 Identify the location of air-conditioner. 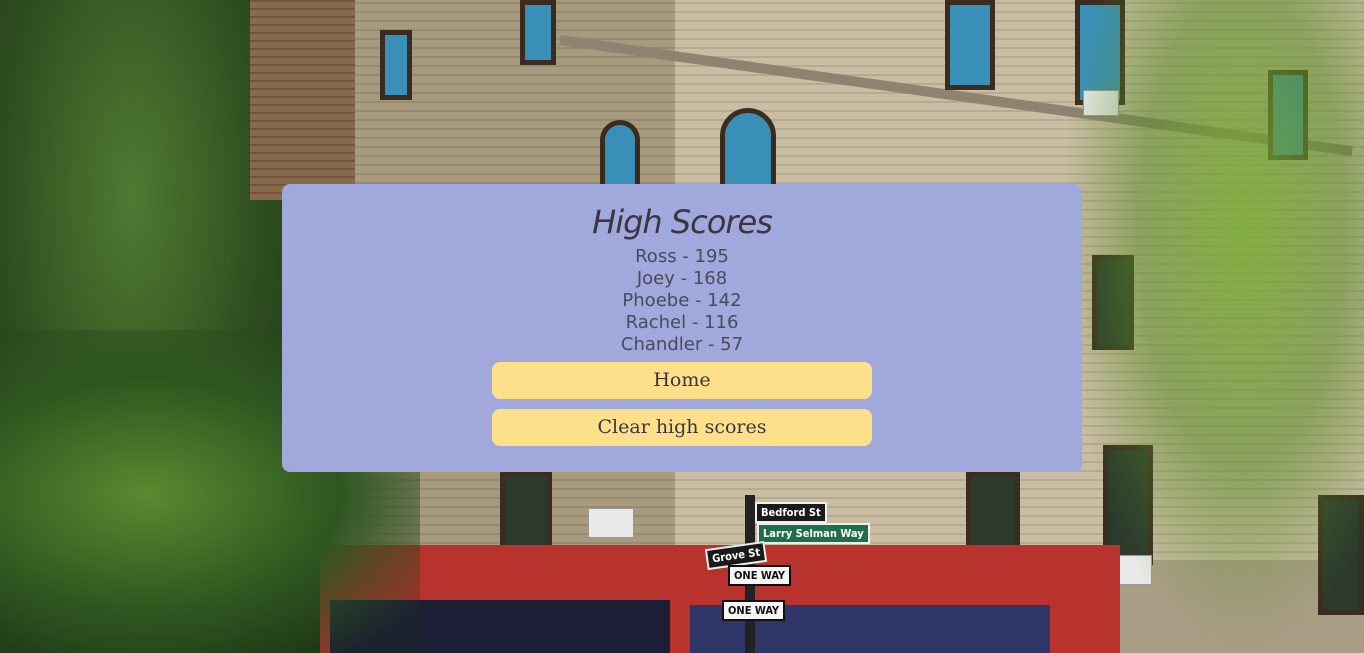
(611, 523).